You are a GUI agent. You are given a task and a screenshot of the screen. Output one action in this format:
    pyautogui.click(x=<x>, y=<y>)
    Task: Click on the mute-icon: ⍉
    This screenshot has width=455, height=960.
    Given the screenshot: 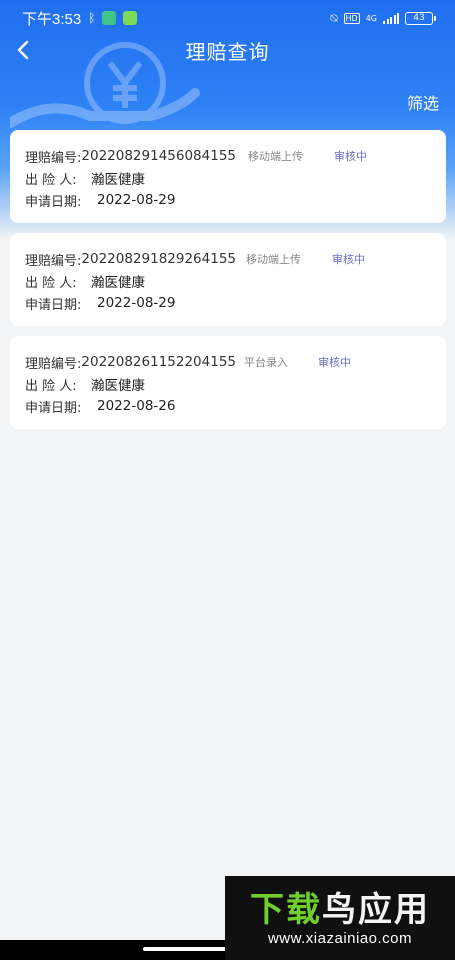 What is the action you would take?
    pyautogui.click(x=334, y=17)
    